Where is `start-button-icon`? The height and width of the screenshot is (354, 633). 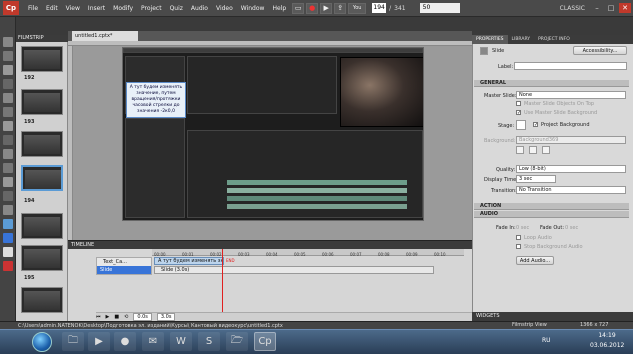
start-button-icon is located at coordinates (42, 342).